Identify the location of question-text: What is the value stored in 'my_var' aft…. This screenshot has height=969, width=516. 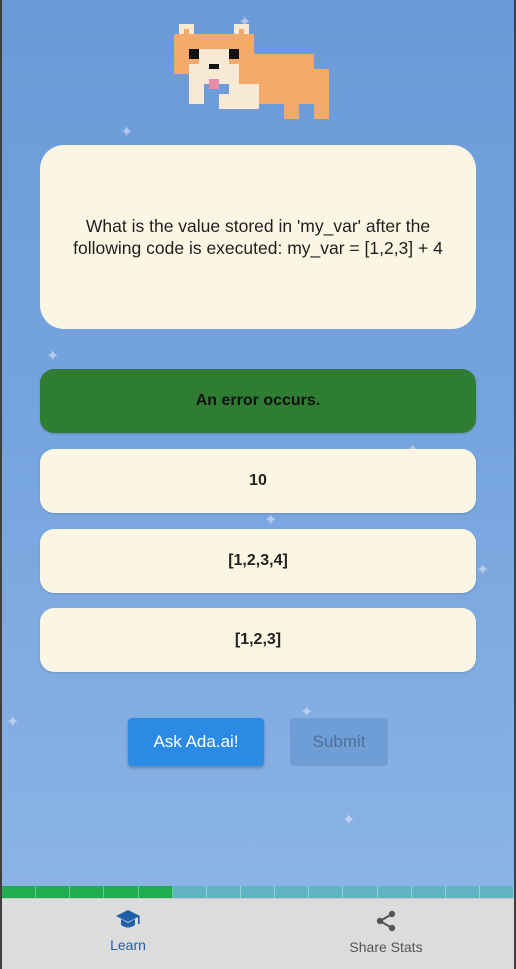
(258, 237).